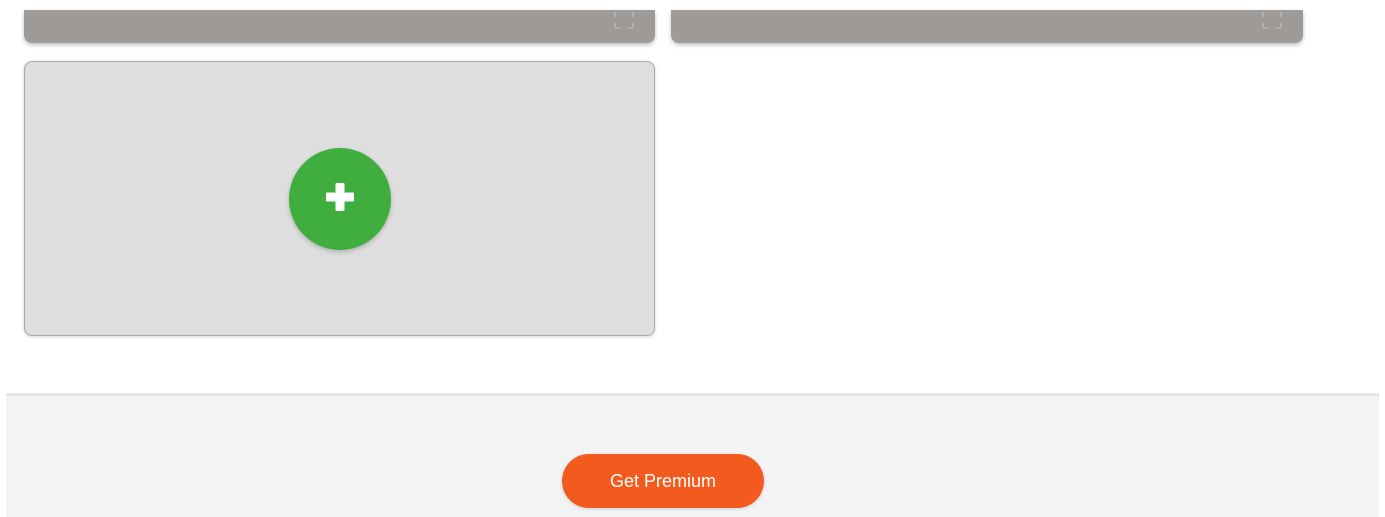  I want to click on plus-icon, so click(340, 199).